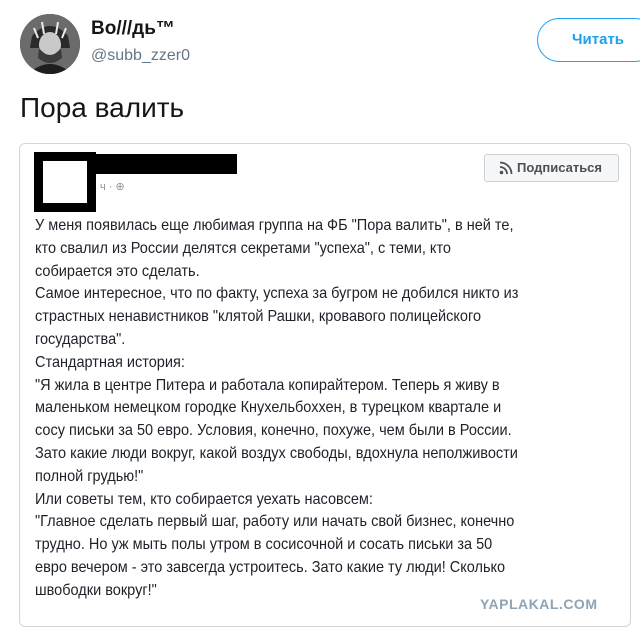 The width and height of the screenshot is (640, 635). Describe the element at coordinates (89, 476) in the screenshot. I see `post-line: полной грудью!"` at that location.